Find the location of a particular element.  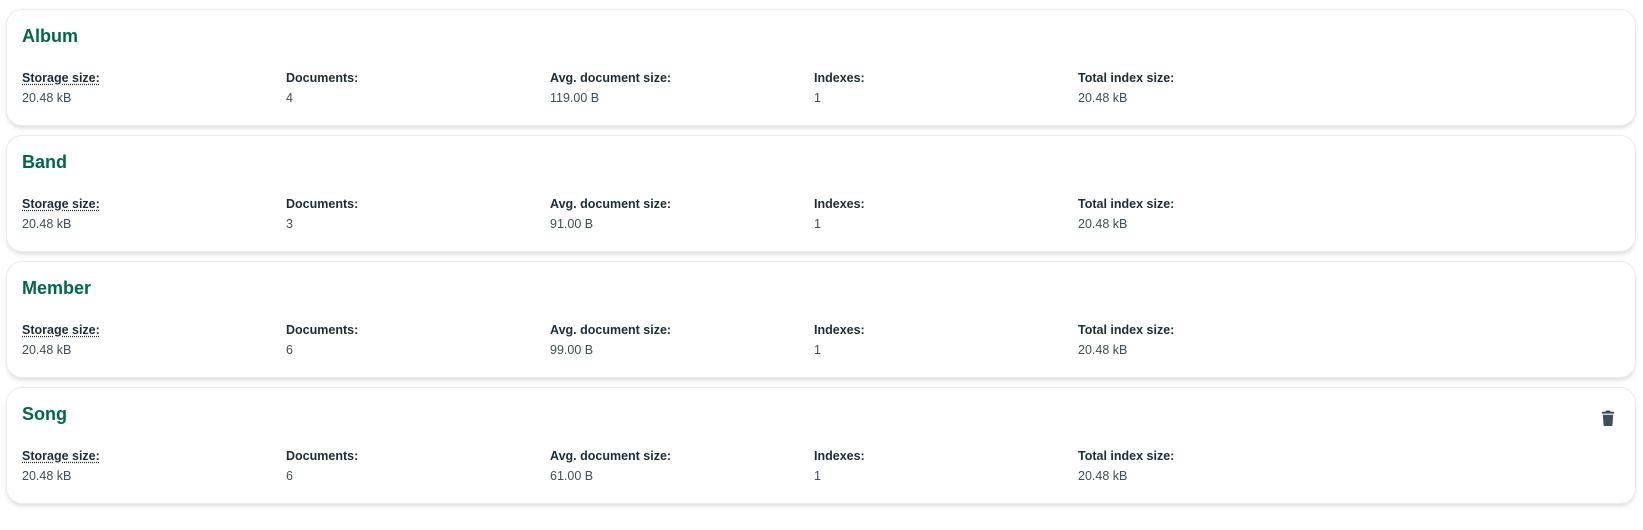

stat-avg-document-size: Avg. document size: 91.00 B is located at coordinates (682, 214).